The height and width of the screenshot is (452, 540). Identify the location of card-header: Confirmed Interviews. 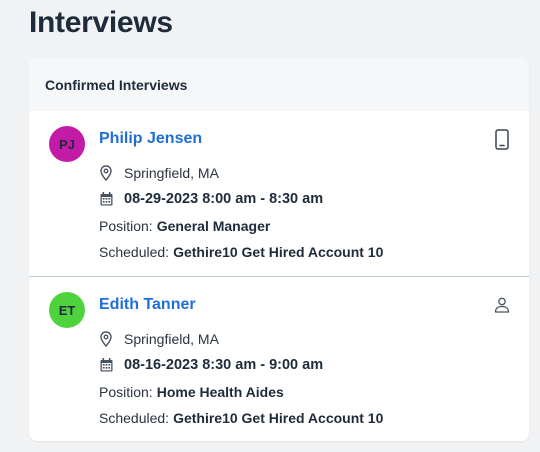
(279, 84).